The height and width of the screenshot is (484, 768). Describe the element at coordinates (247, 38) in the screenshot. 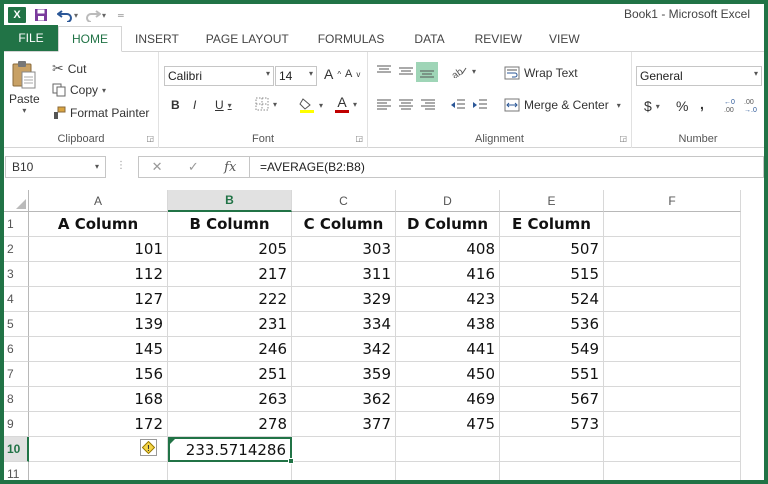

I see `tab-page-layout: PAGE LAYOUT` at that location.